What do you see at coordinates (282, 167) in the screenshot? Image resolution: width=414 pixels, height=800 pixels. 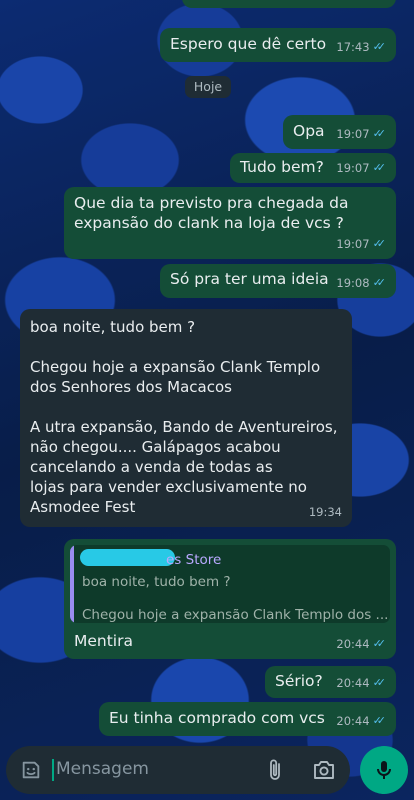 I see `message-text: Tudo bem?` at bounding box center [282, 167].